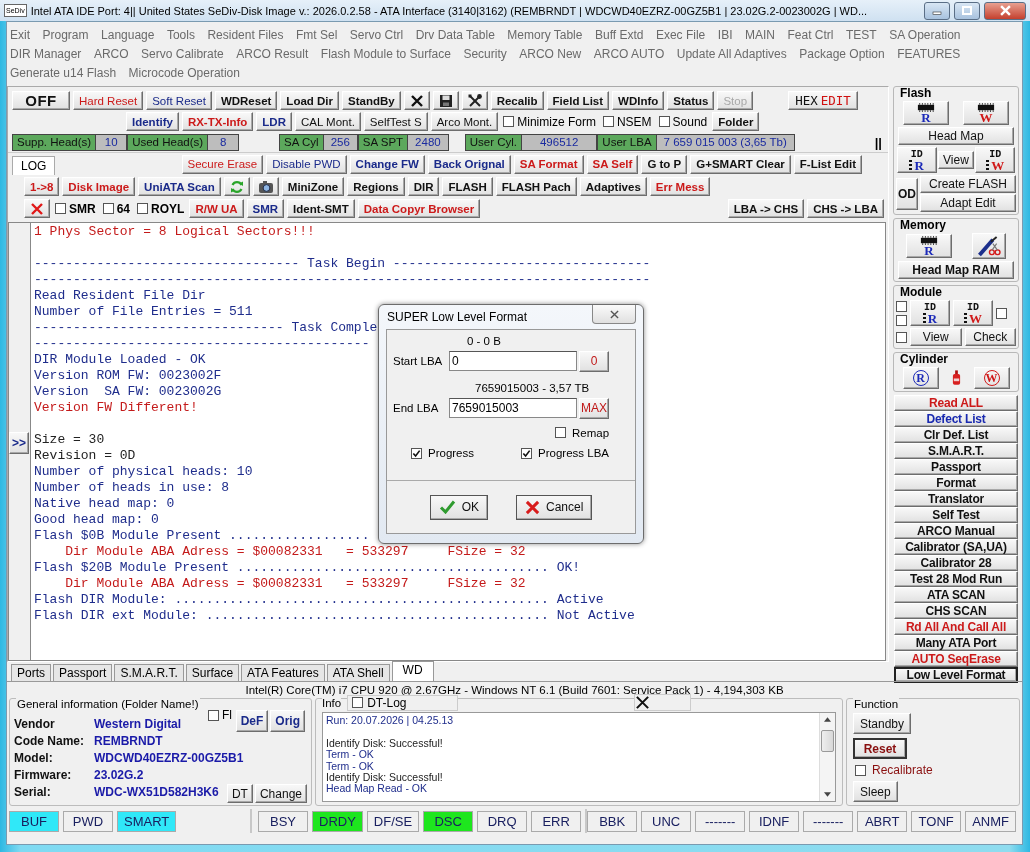  Describe the element at coordinates (246, 100) in the screenshot. I see `toolbar-button: WDReset` at that location.